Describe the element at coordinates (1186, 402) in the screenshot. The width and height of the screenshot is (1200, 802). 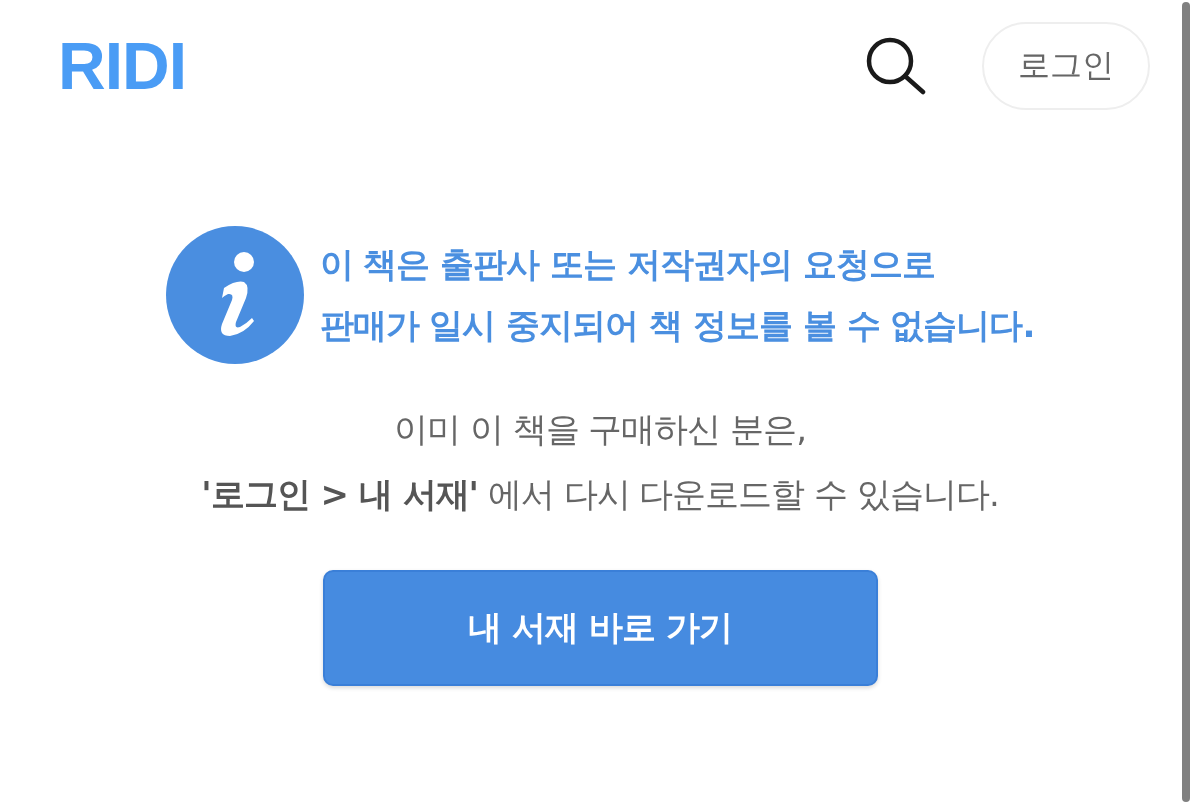
I see `scrollbar-thumb` at that location.